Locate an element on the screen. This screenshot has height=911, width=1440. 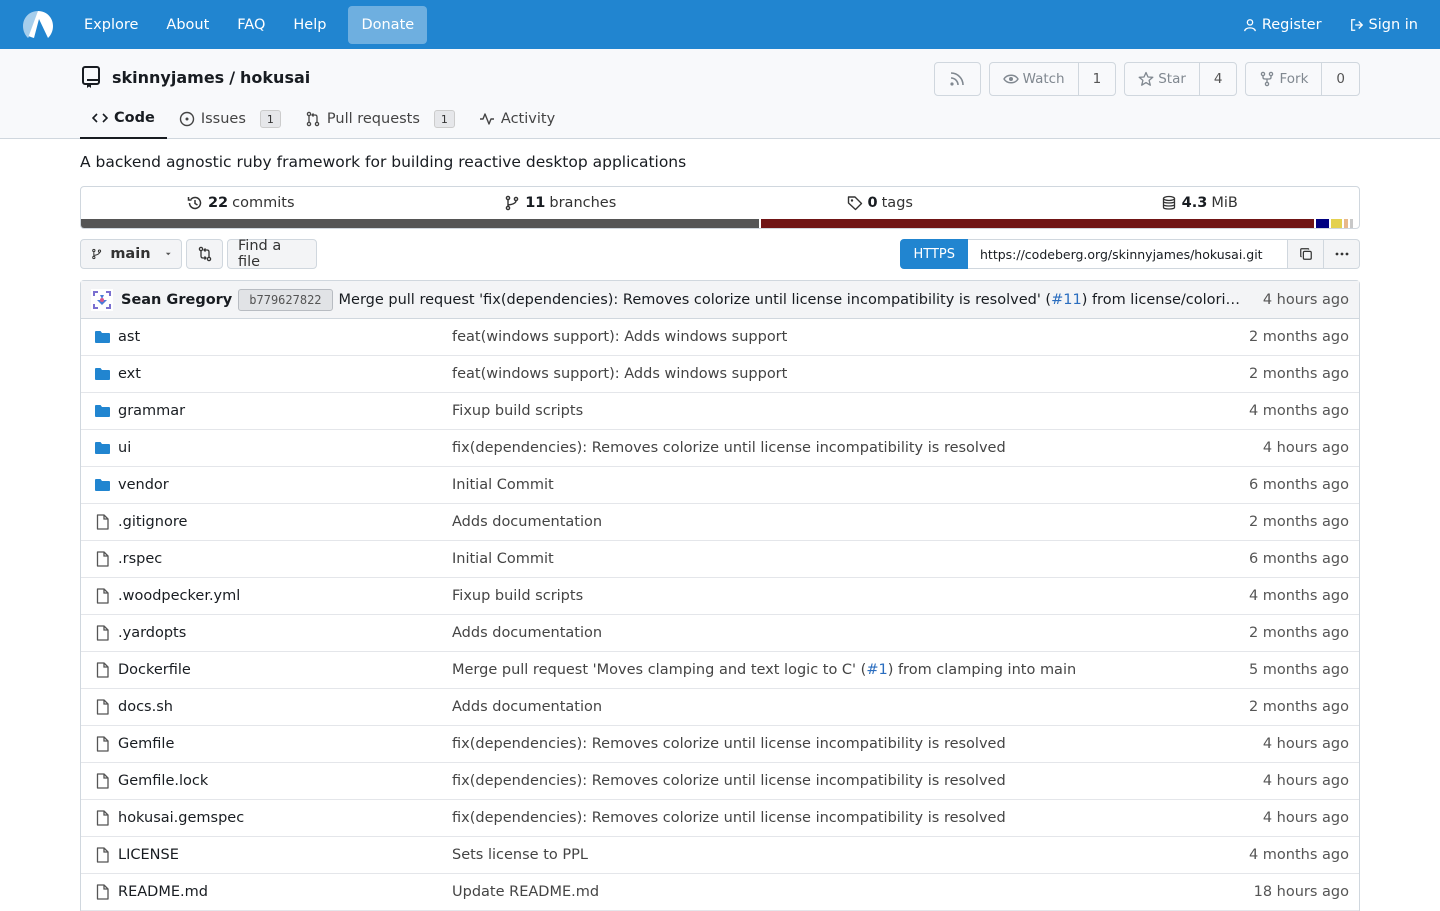
branches-stat: 11 branches is located at coordinates (561, 203).